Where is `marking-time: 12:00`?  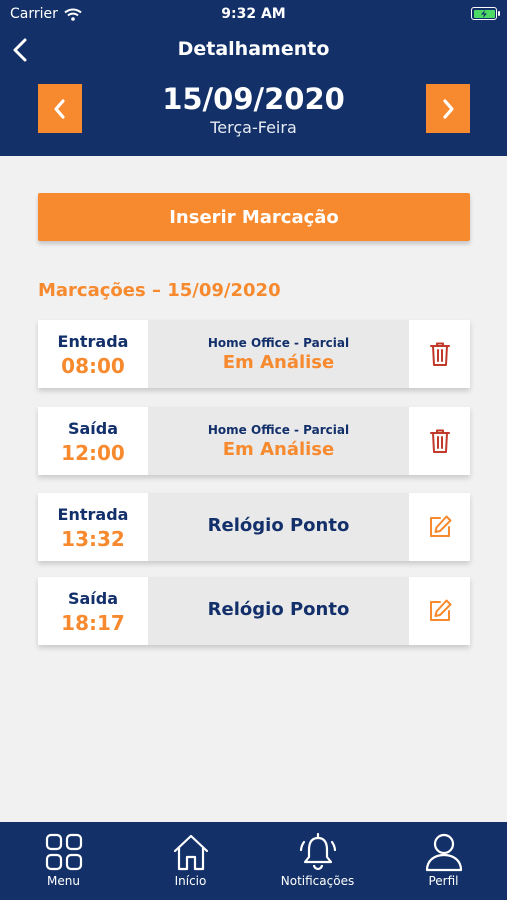 marking-time: 12:00 is located at coordinates (93, 453).